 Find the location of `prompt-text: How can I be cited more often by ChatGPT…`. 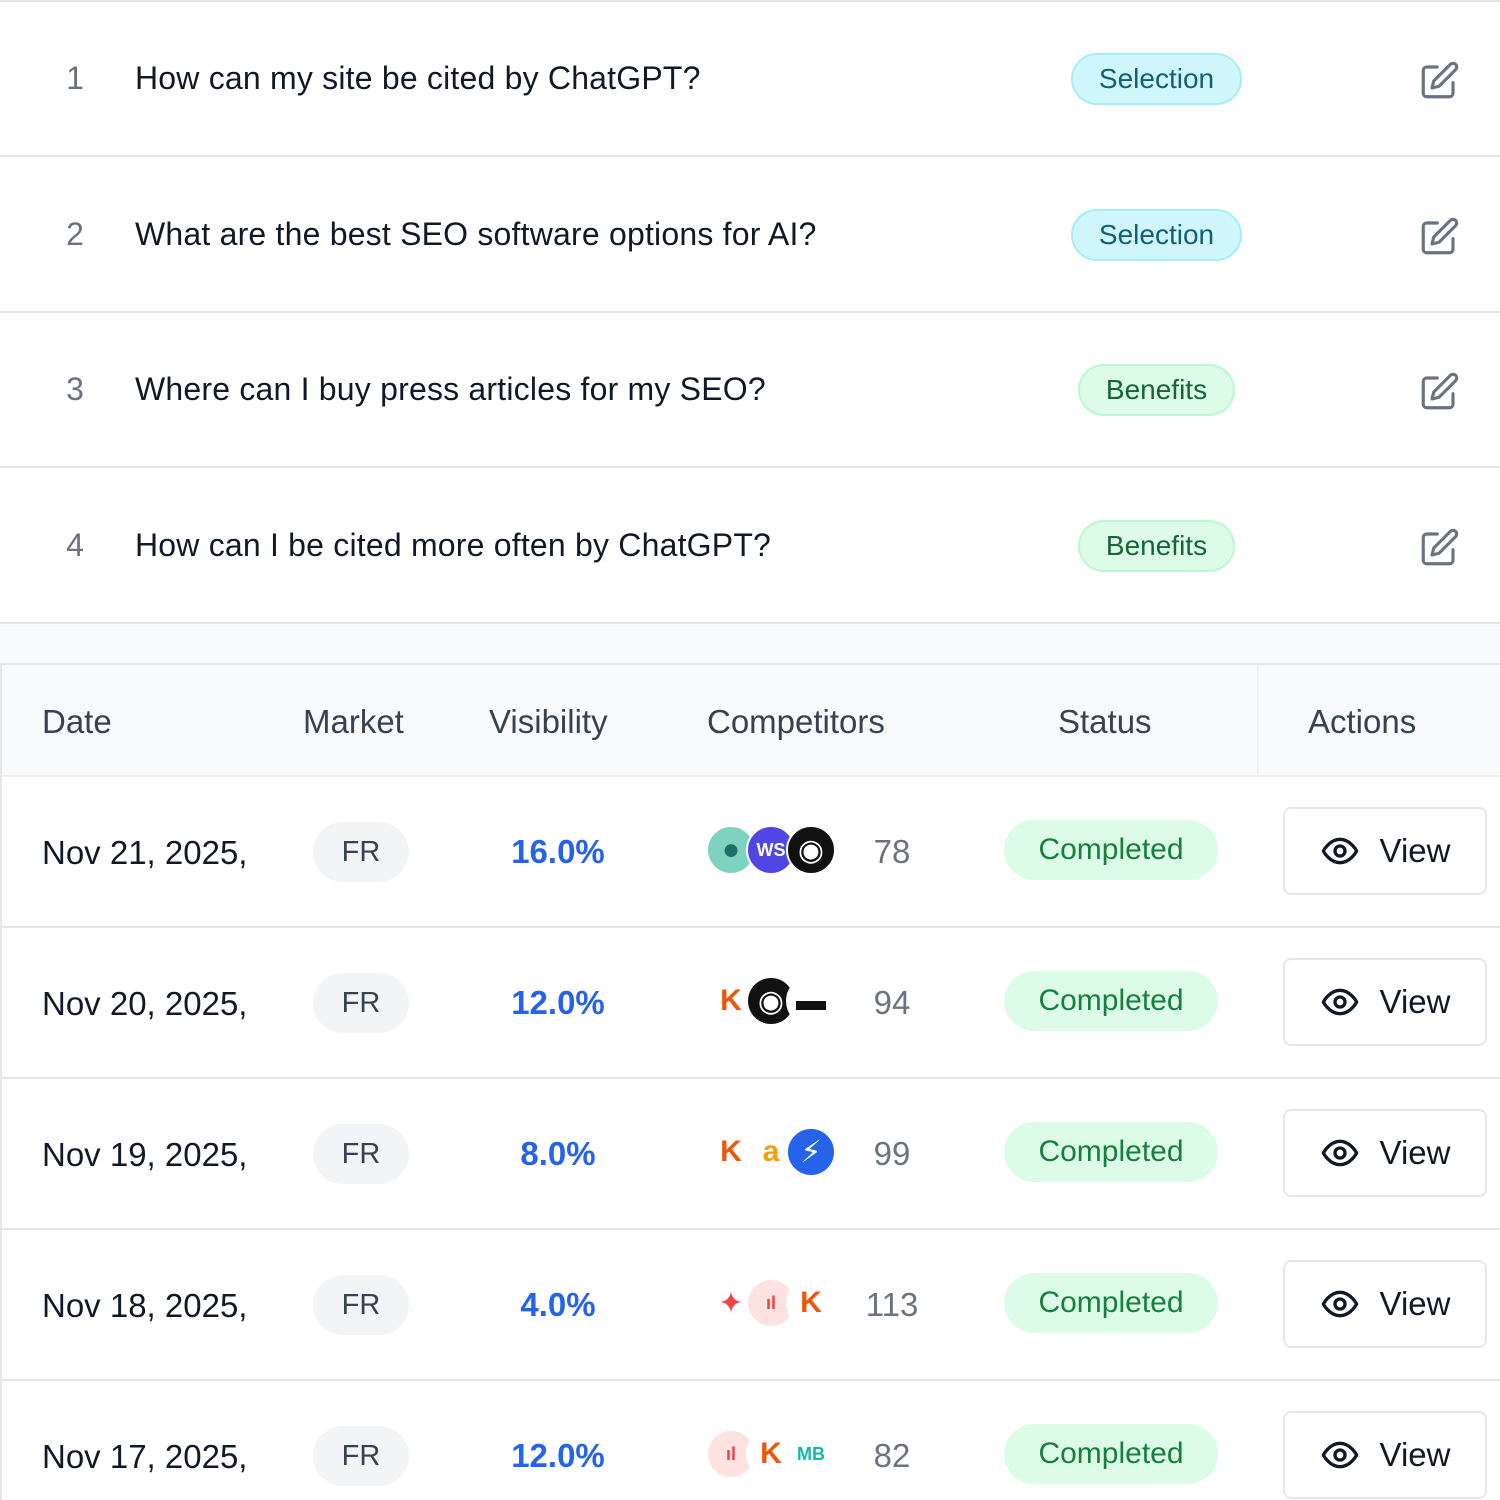

prompt-text: How can I be cited more often by ChatGPT… is located at coordinates (453, 545).